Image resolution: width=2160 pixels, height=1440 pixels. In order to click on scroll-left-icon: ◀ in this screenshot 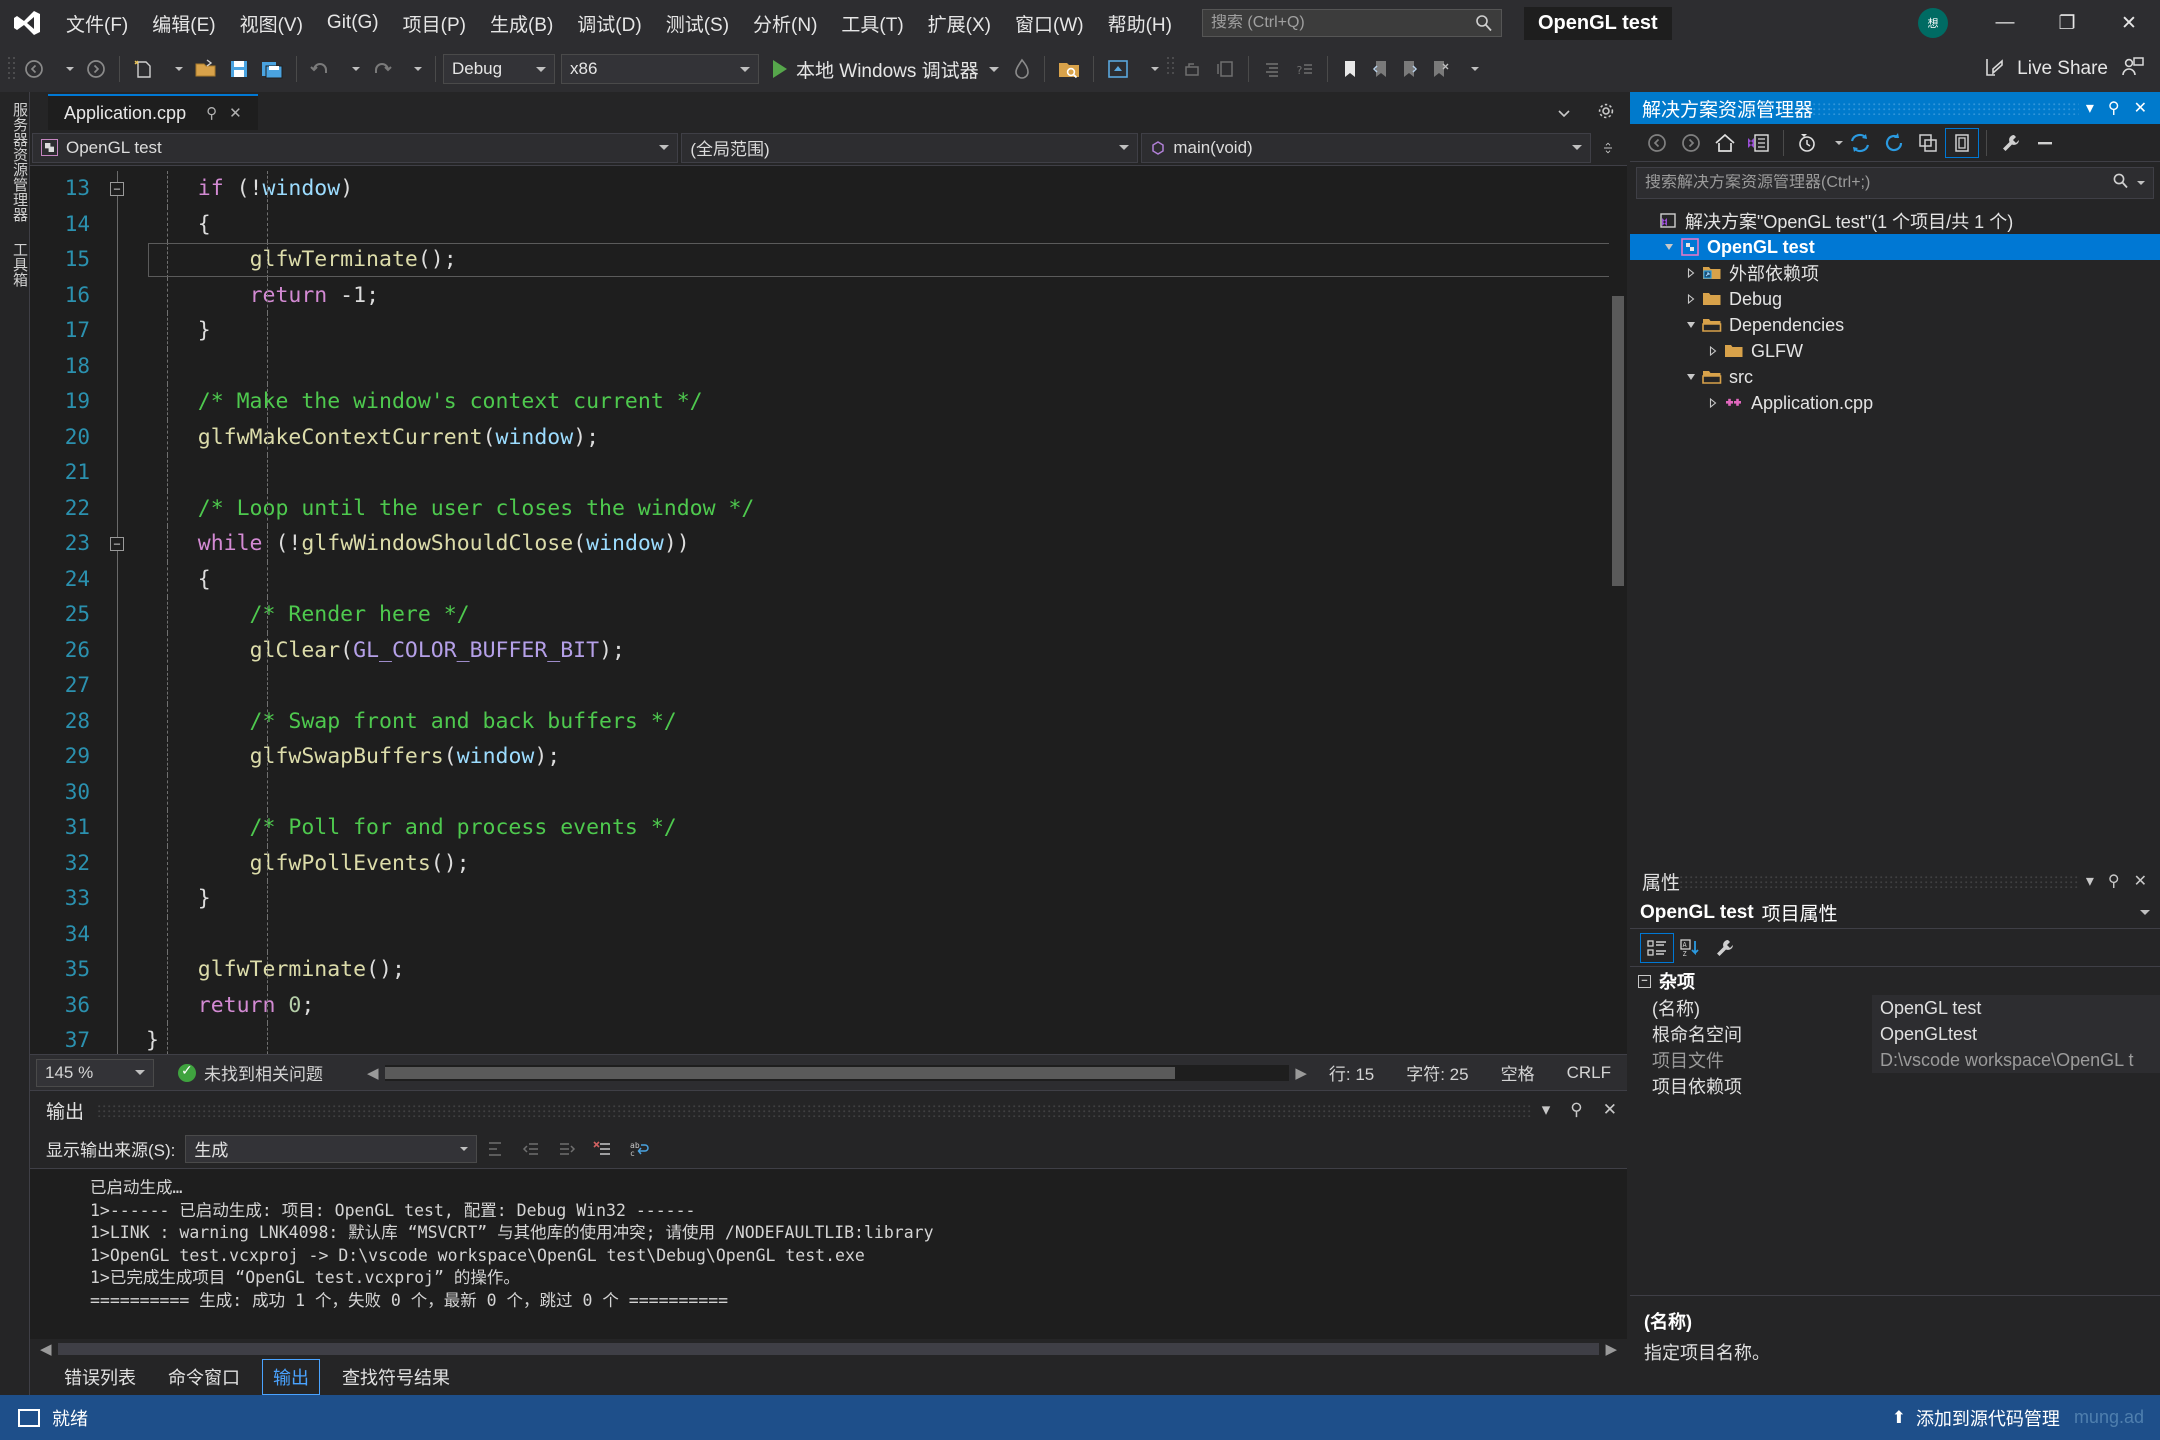, I will do `click(373, 1073)`.